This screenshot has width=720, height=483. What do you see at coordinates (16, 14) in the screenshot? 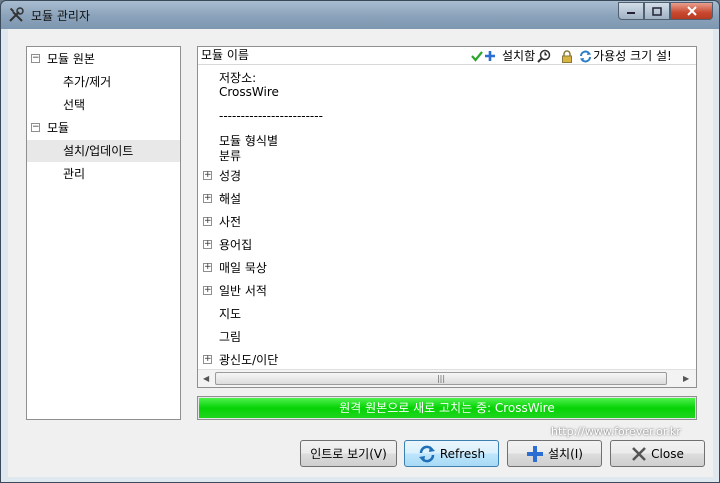
I see `tools-icon` at bounding box center [16, 14].